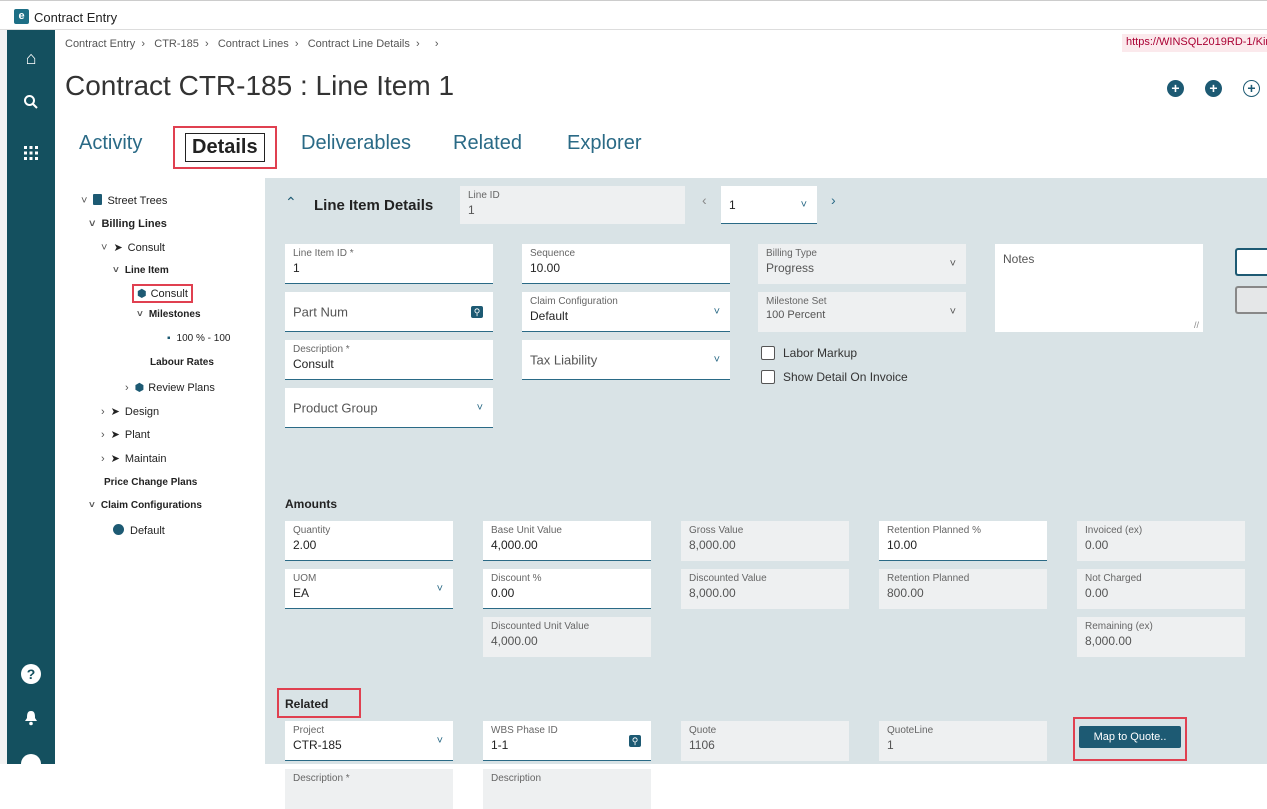 The height and width of the screenshot is (809, 1267). I want to click on tree-consult-label: Consult, so click(146, 248).